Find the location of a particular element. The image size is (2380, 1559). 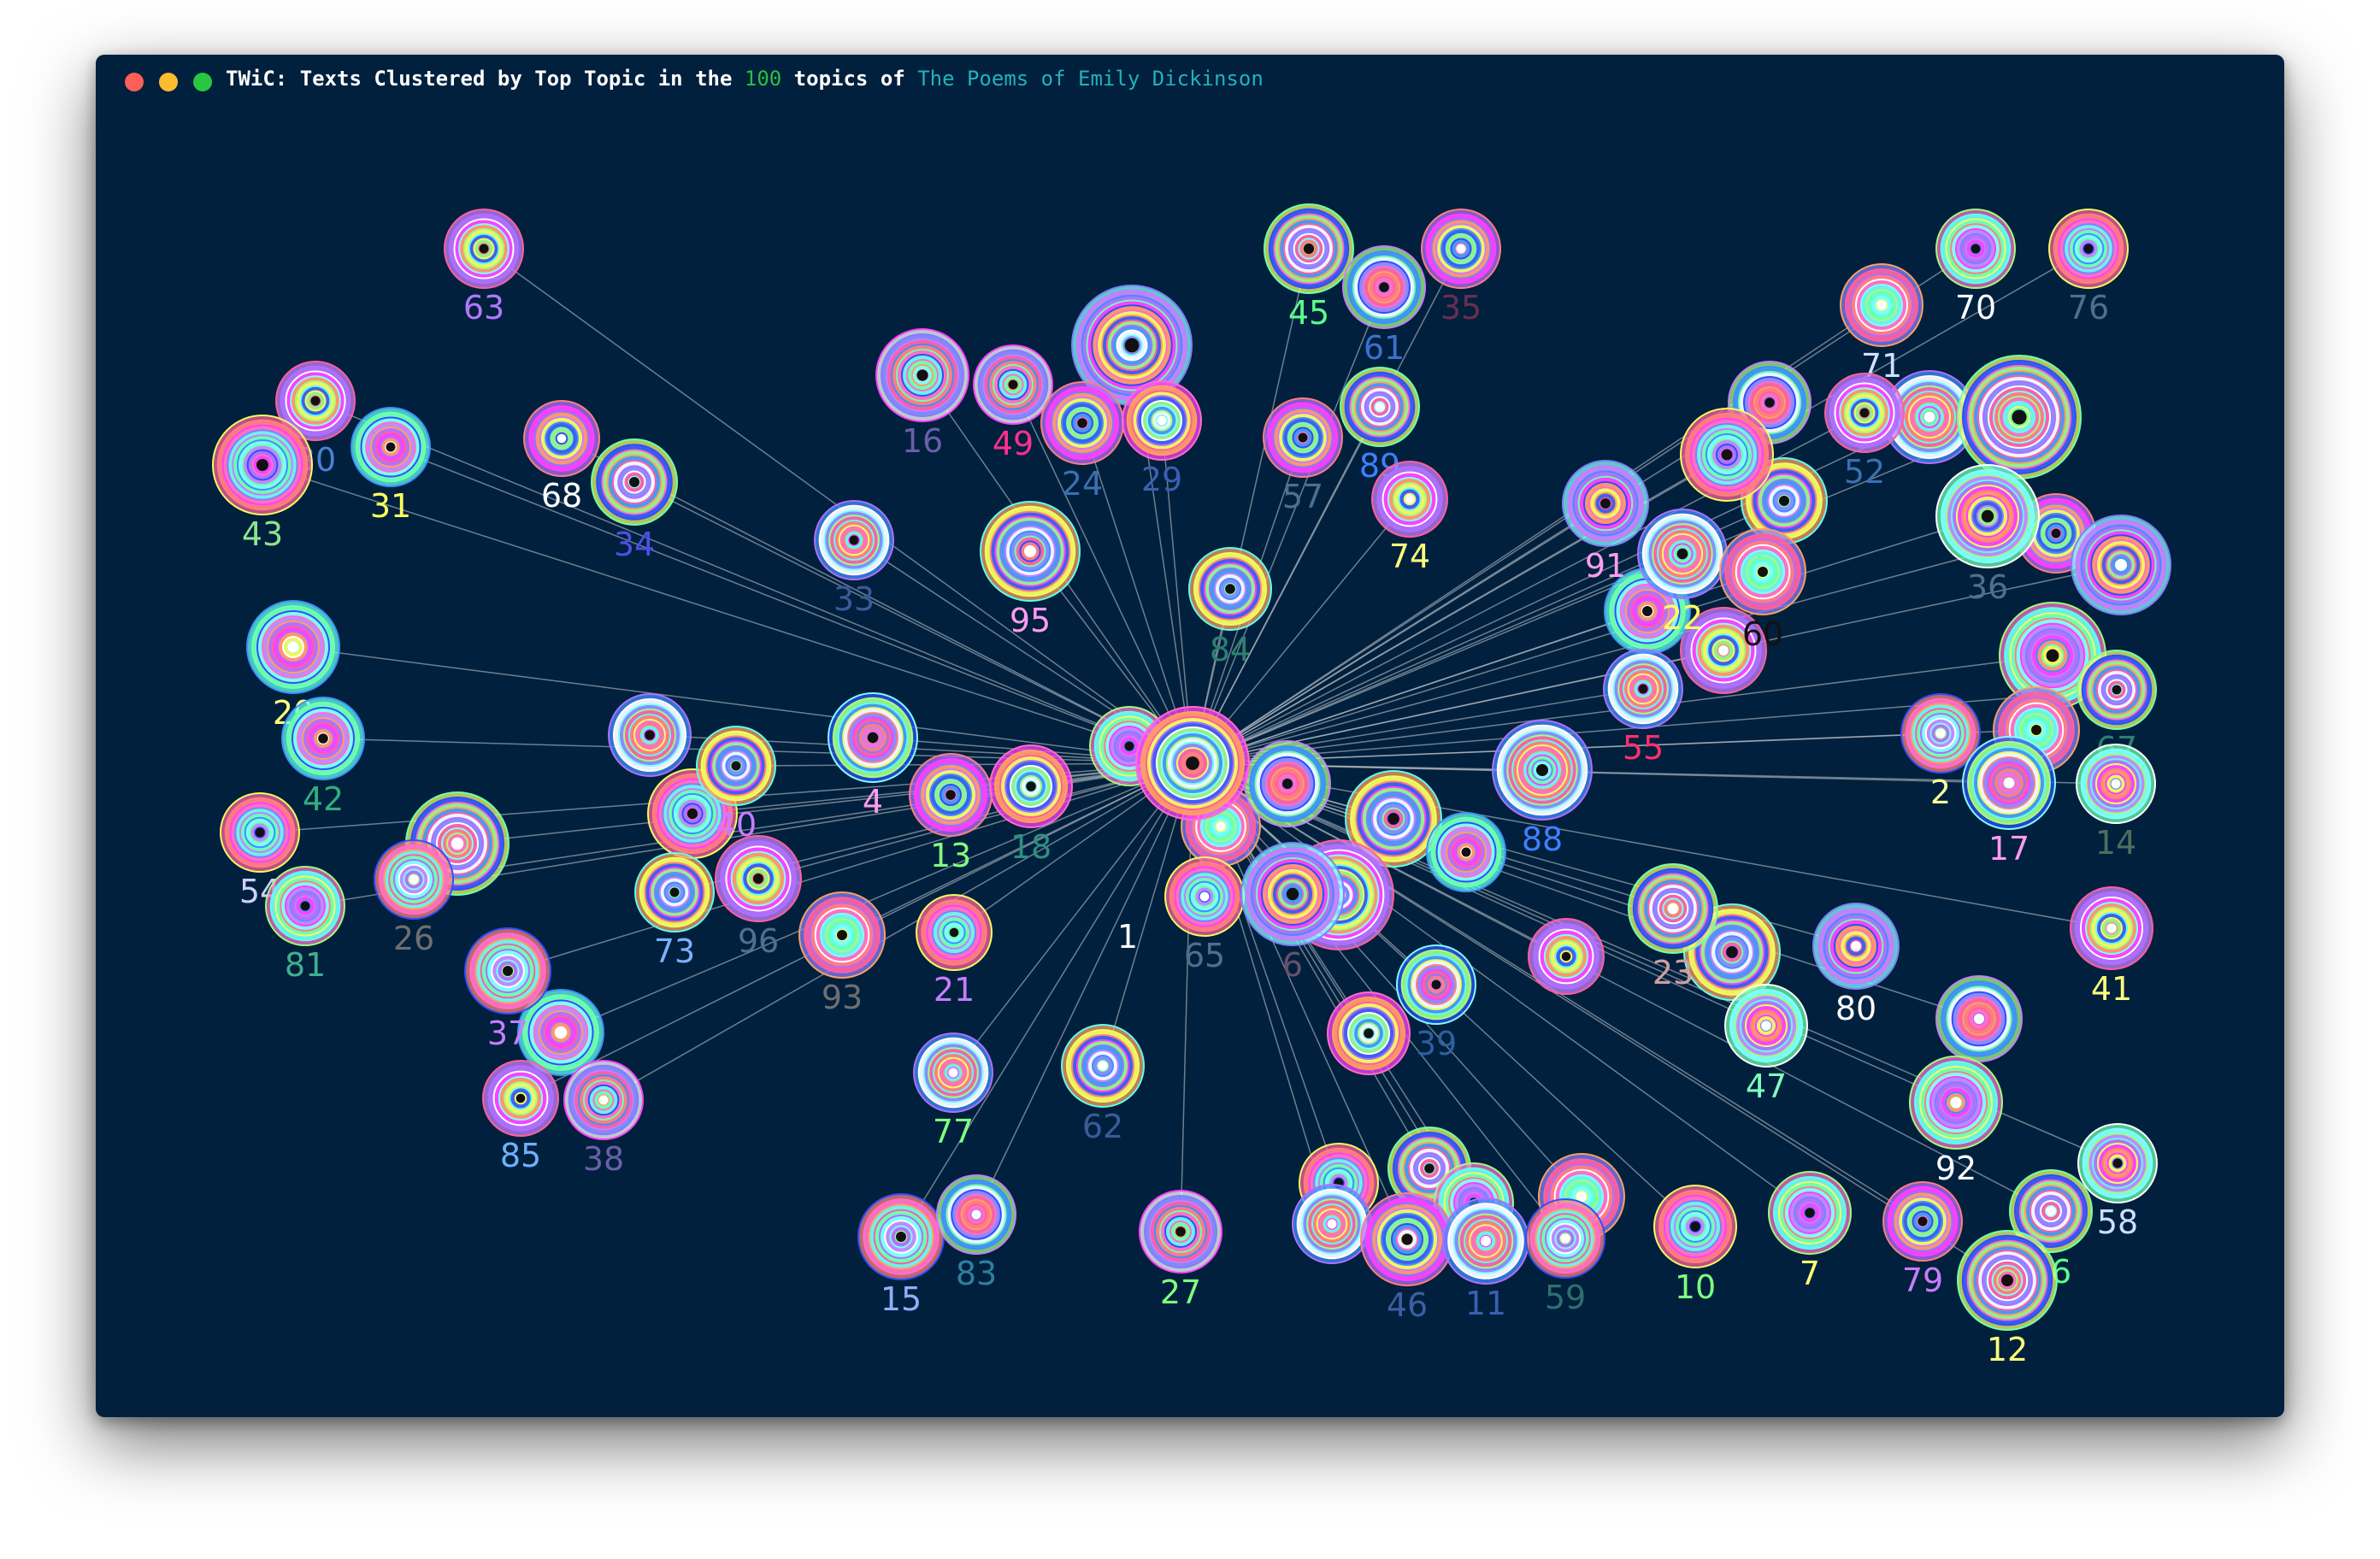

topic-node-18: 18 is located at coordinates (1031, 805).